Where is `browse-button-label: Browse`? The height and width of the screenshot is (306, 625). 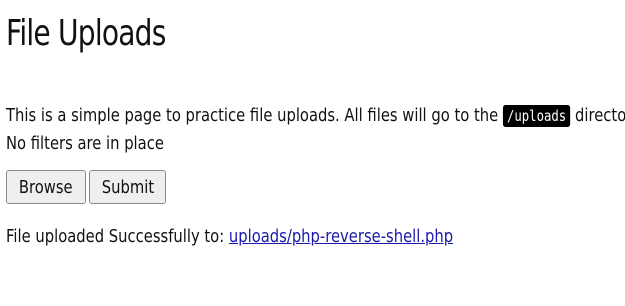
browse-button-label: Browse is located at coordinates (45, 187).